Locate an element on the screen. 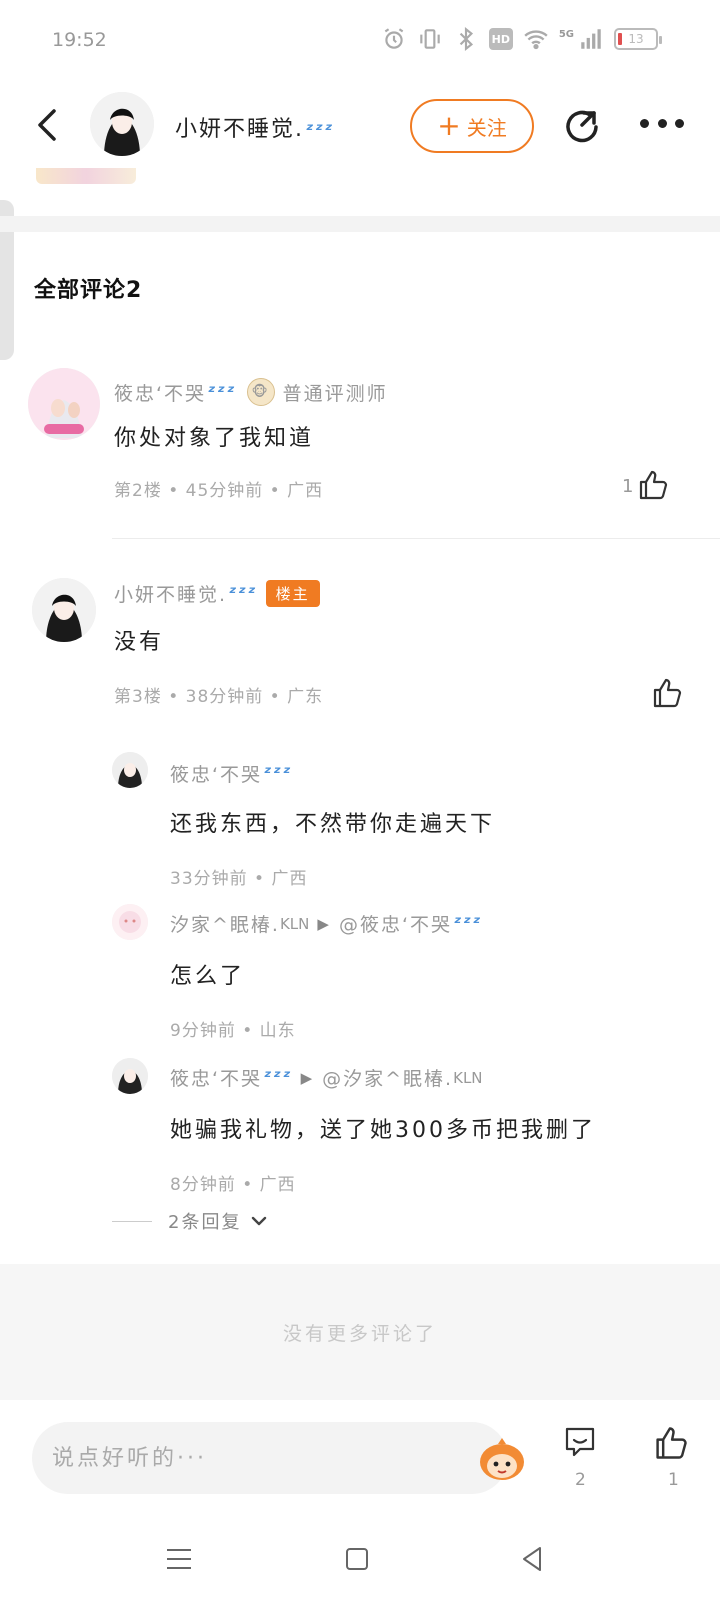  comment-meta: 第3楼 • 38分钟前 • 广东 is located at coordinates (219, 697).